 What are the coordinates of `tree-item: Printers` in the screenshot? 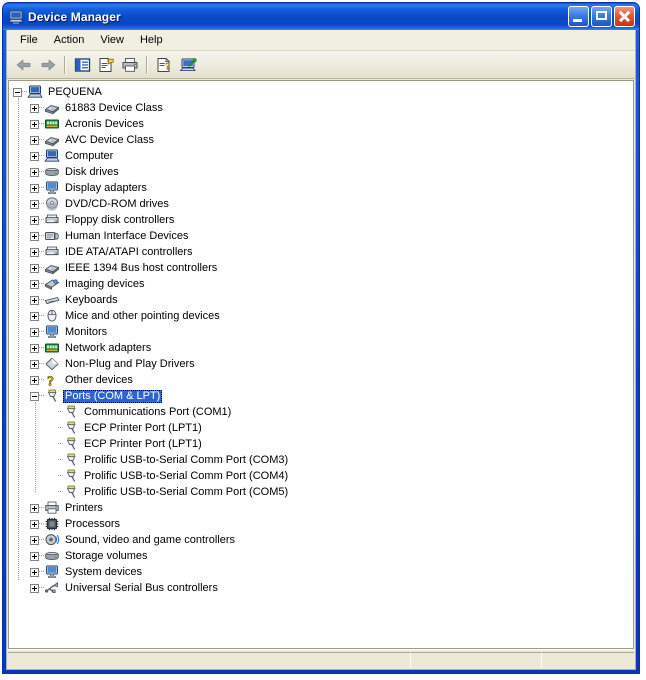 It's located at (321, 508).